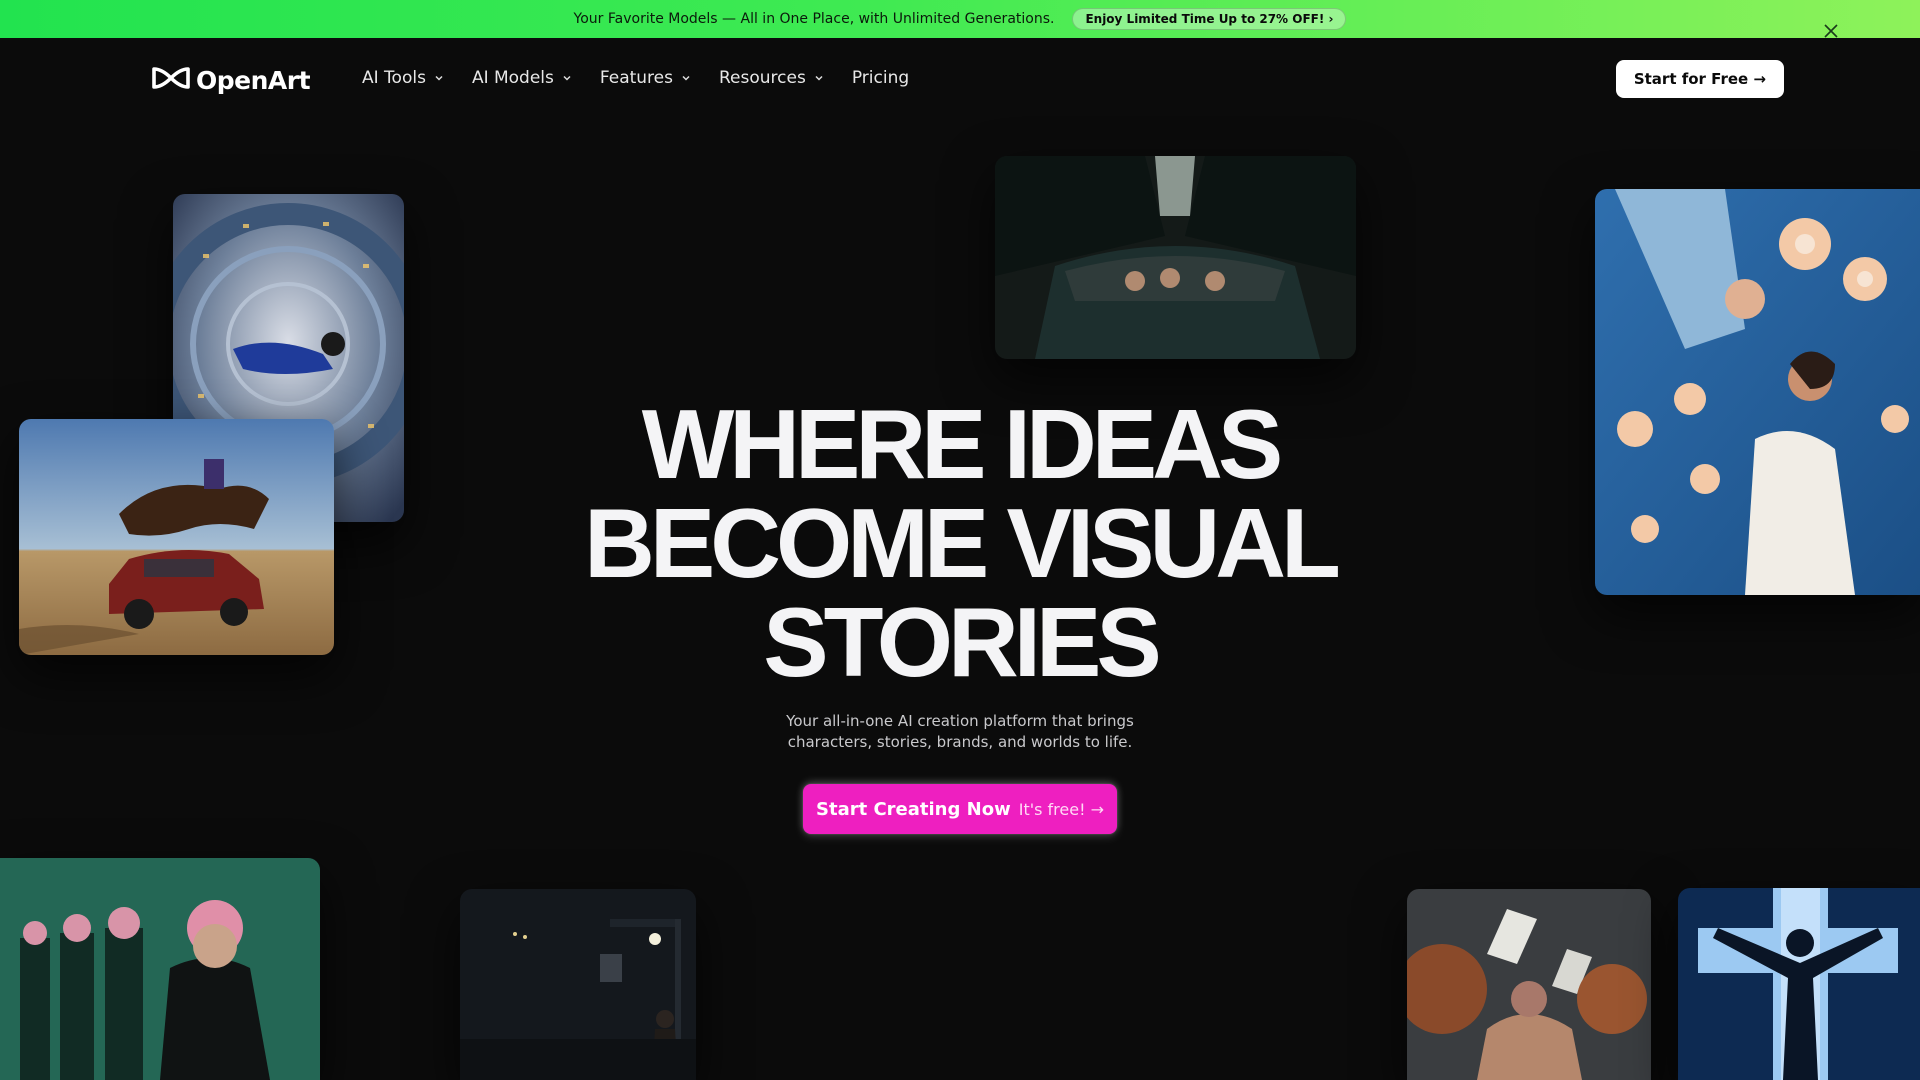 The image size is (1920, 1080). Describe the element at coordinates (1529, 984) in the screenshot. I see `gallery-image-basketball` at that location.